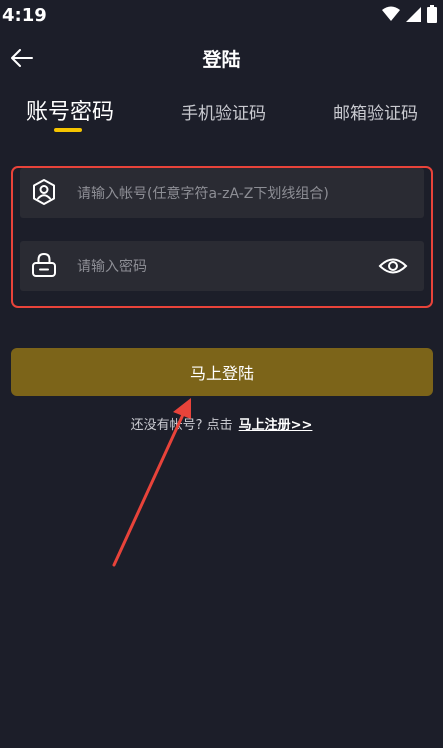  Describe the element at coordinates (44, 192) in the screenshot. I see `user-icon` at that location.